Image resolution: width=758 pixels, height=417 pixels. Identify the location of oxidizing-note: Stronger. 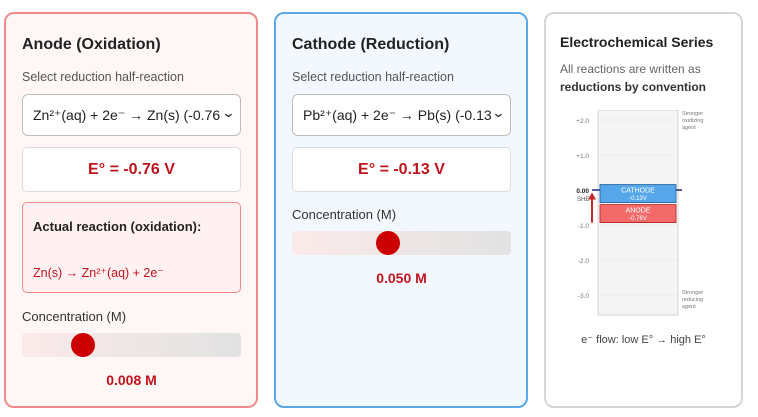
(692, 114).